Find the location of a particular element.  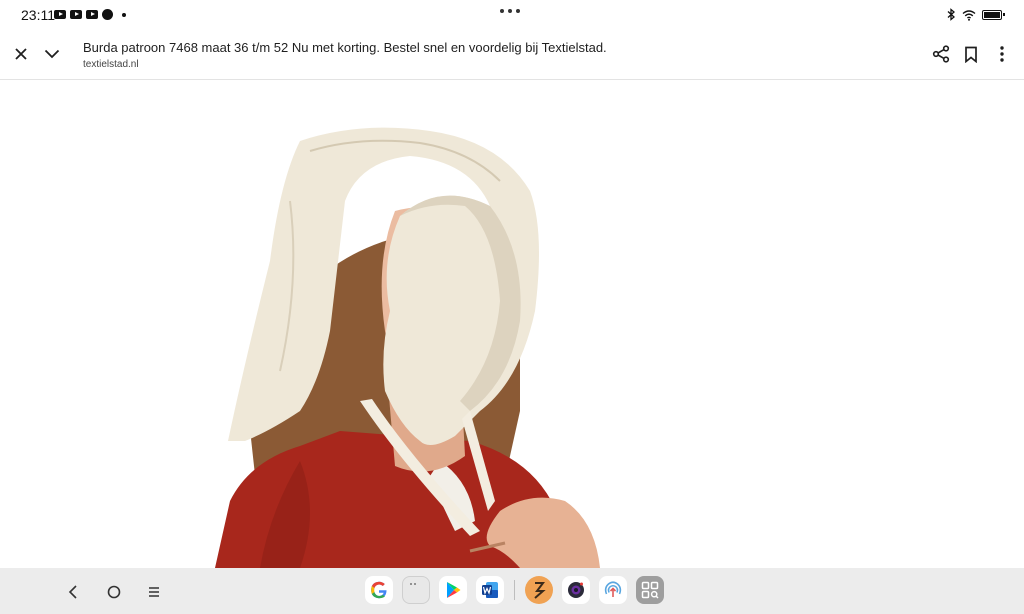

zap-app is located at coordinates (539, 590).